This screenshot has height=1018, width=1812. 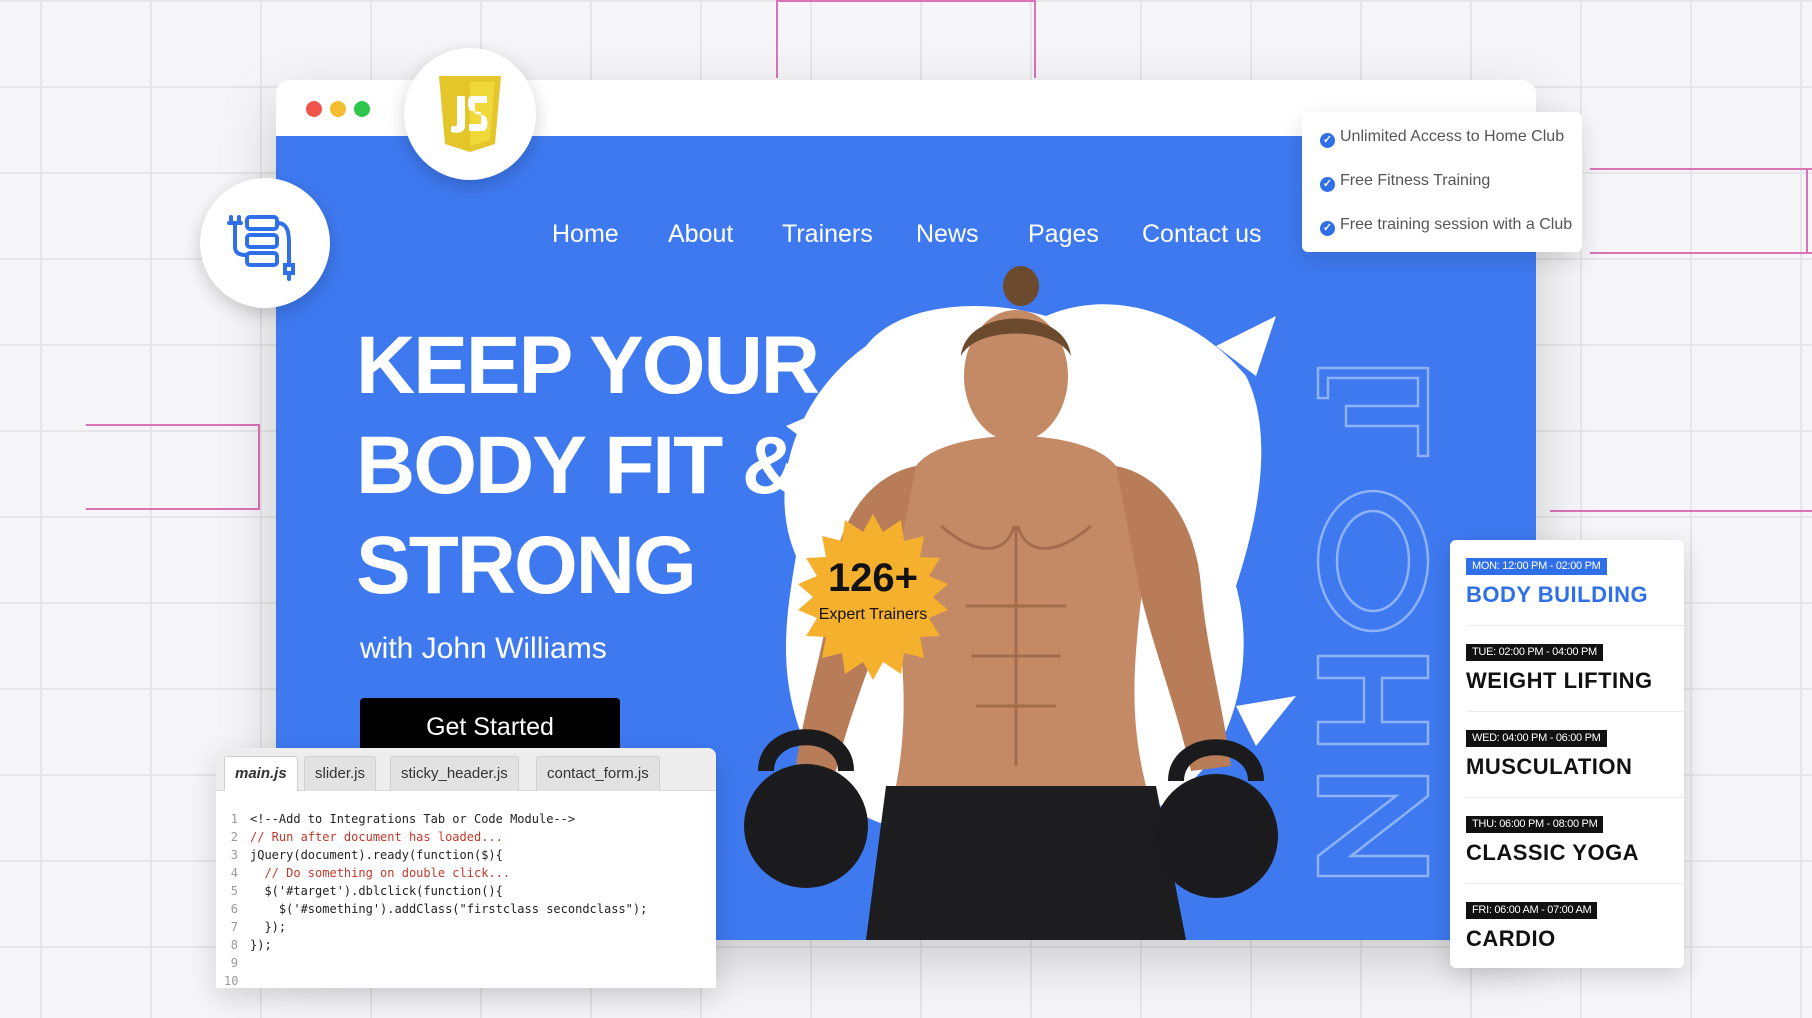 I want to click on javascript-logo-icon, so click(x=470, y=114).